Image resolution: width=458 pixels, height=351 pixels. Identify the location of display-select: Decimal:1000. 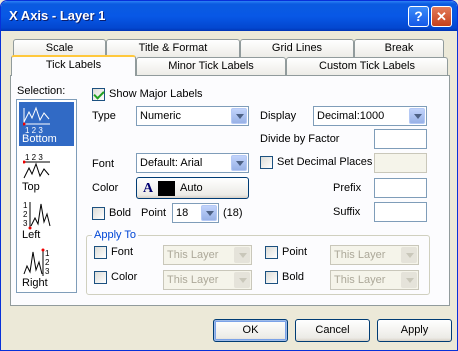
(370, 116).